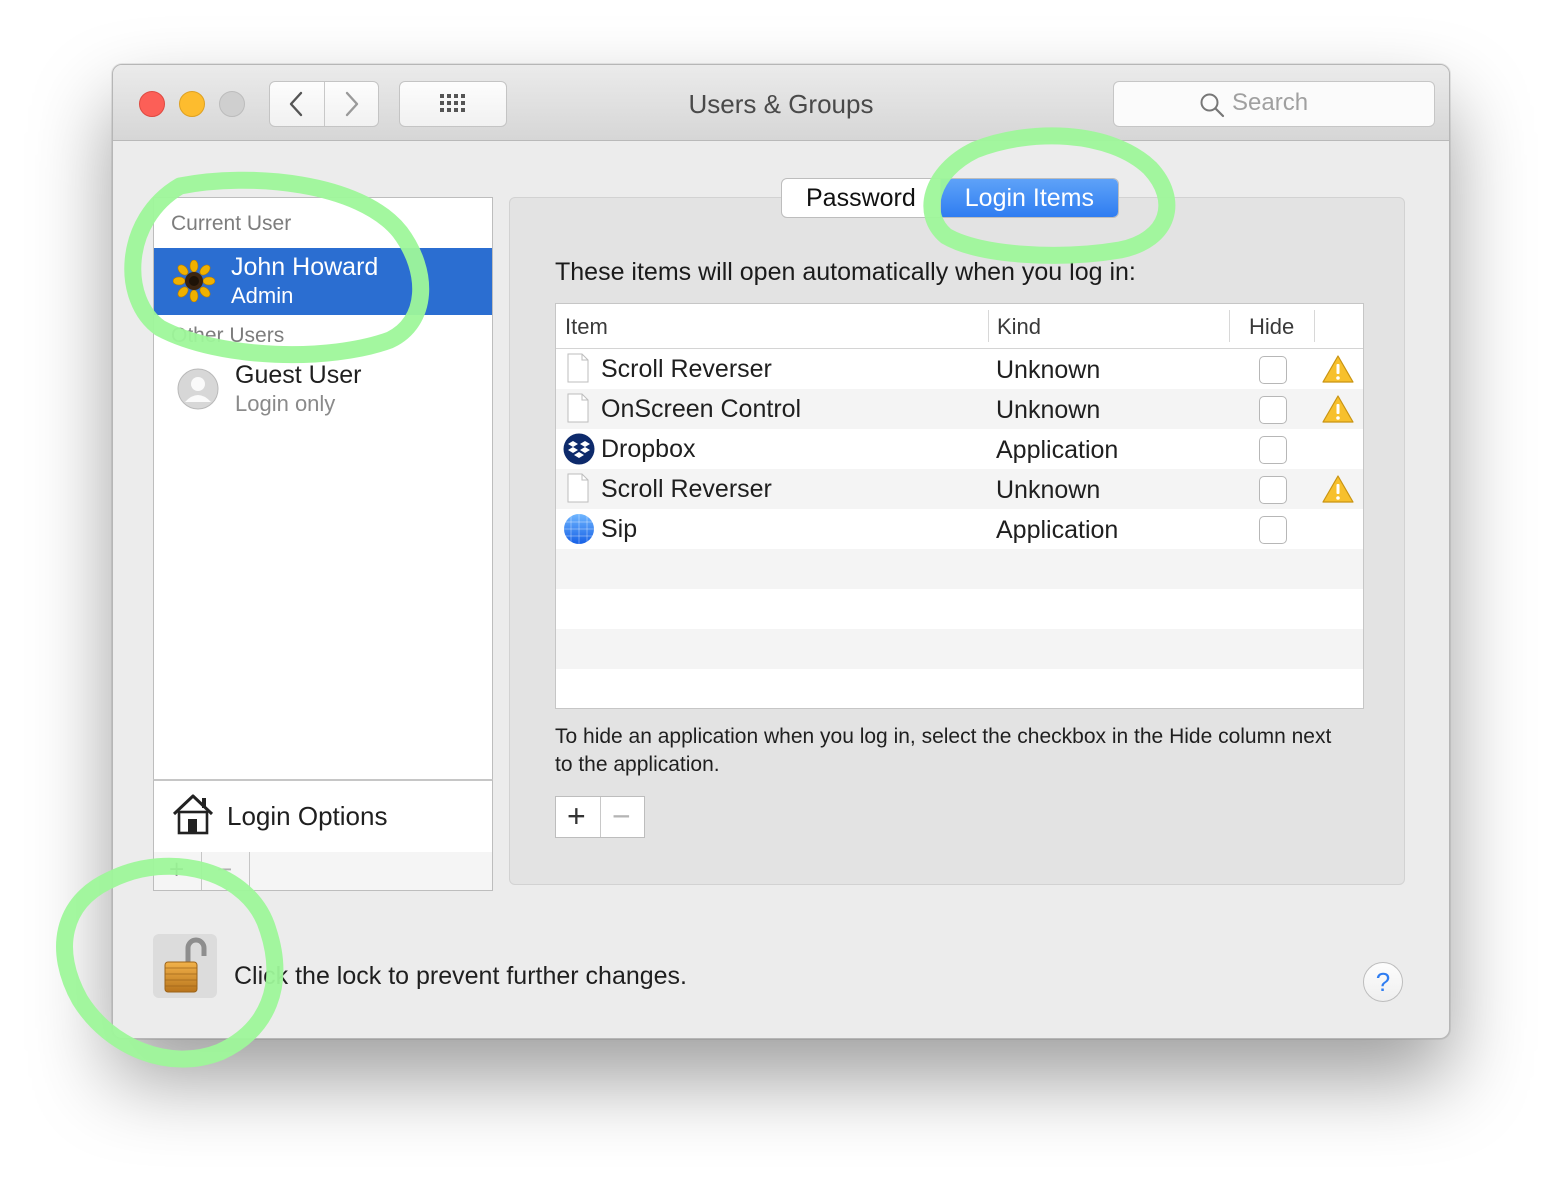 The image size is (1560, 1198). What do you see at coordinates (1212, 105) in the screenshot?
I see `search-icon` at bounding box center [1212, 105].